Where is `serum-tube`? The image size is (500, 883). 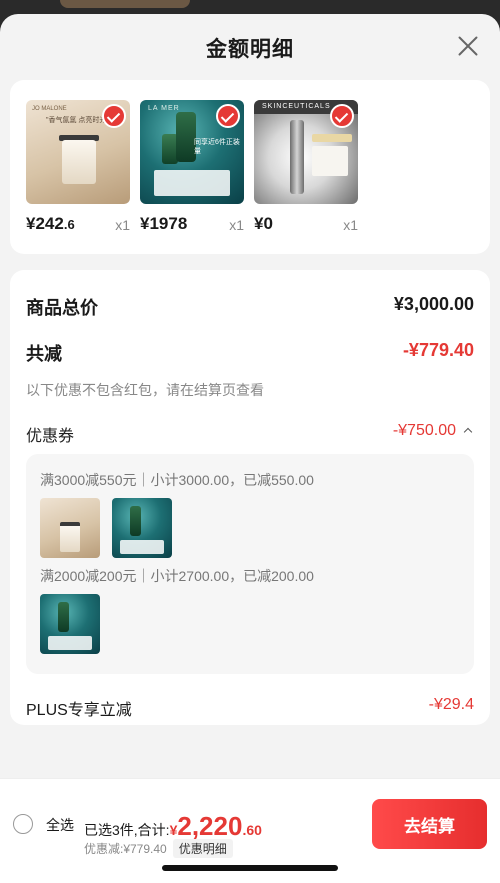 serum-tube is located at coordinates (297, 157).